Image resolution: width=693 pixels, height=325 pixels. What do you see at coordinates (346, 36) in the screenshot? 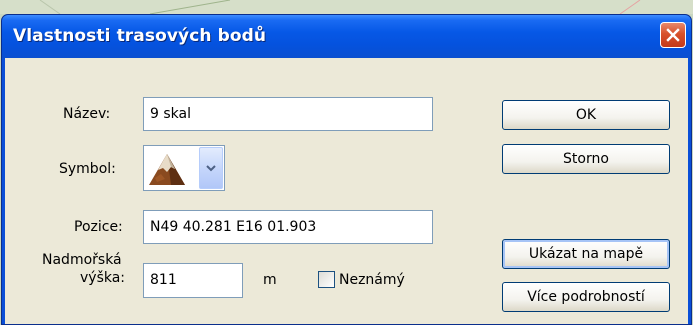
I see `title-bar: Vlastnosti trasových bodů` at bounding box center [346, 36].